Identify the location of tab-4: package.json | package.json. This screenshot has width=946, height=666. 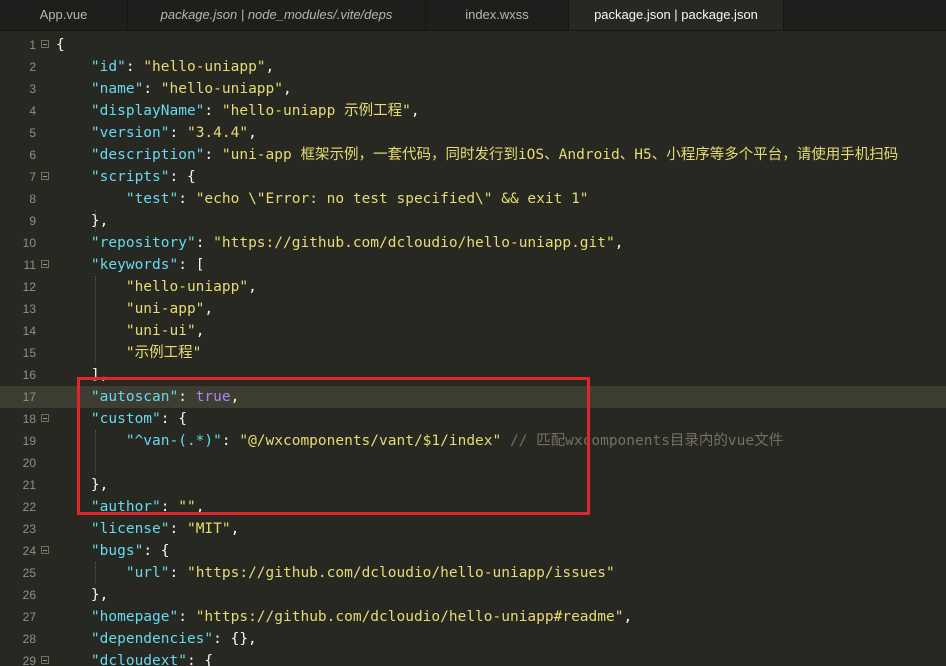
(676, 15).